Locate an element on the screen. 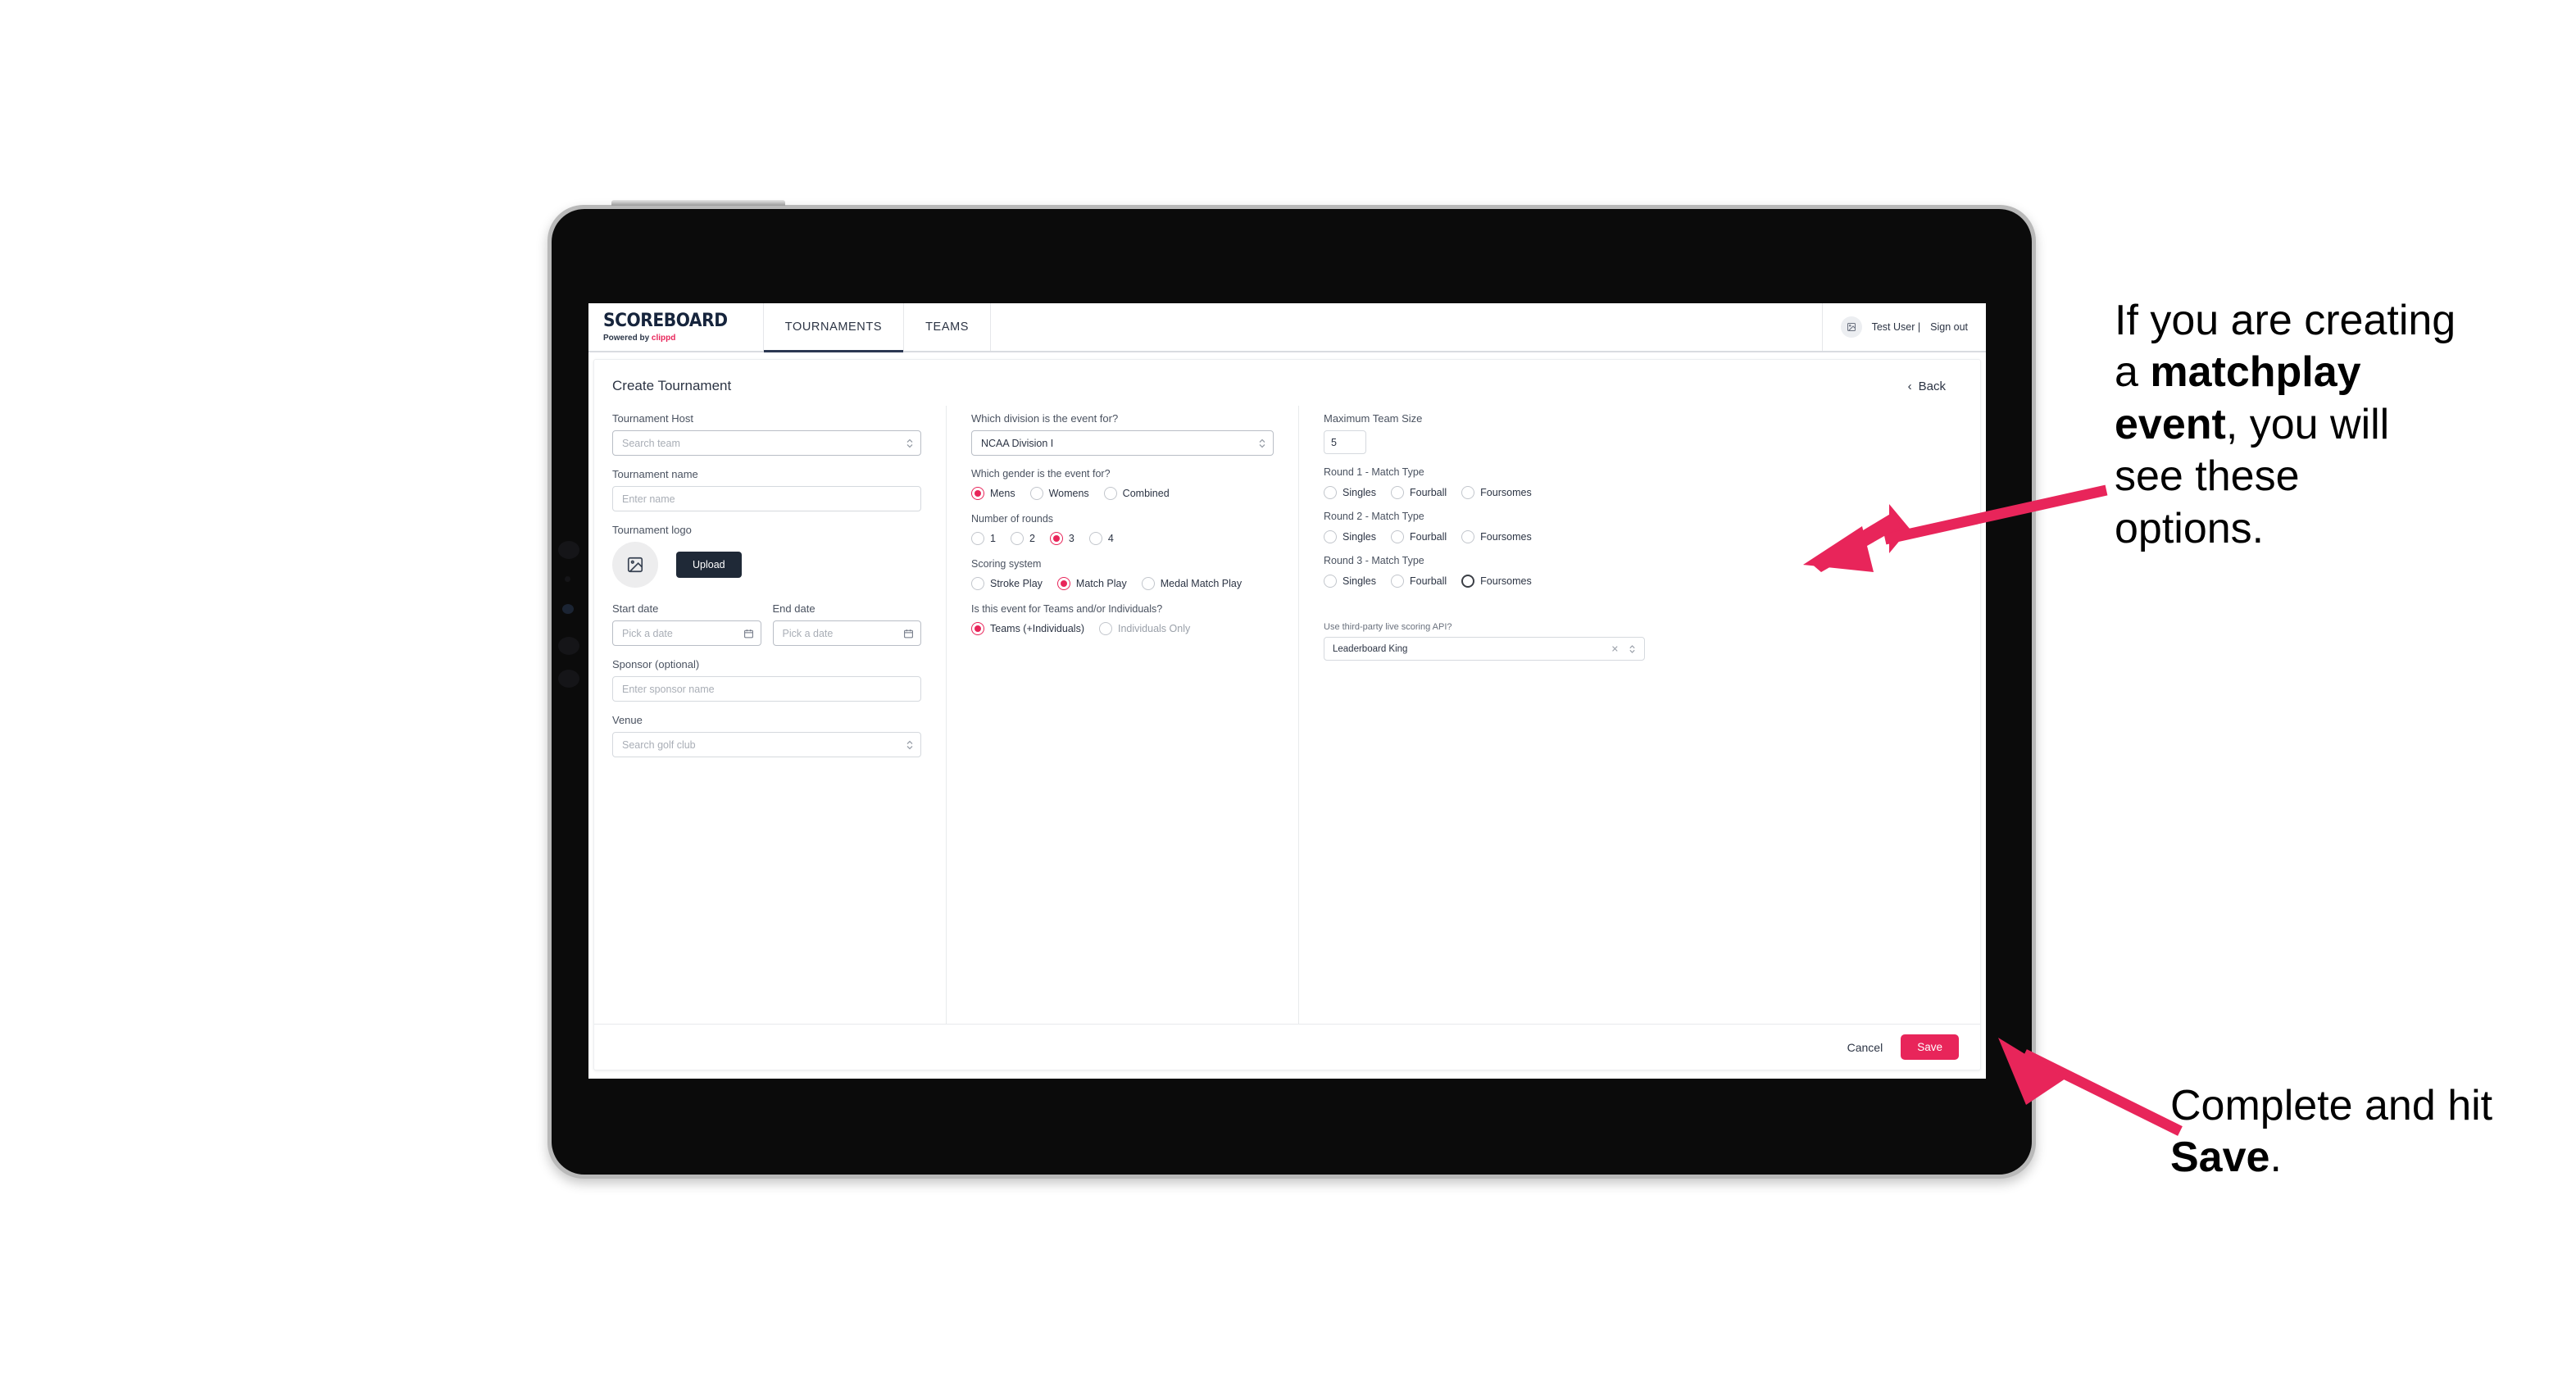  api-select: Leaderboard King ✕ is located at coordinates (1484, 649).